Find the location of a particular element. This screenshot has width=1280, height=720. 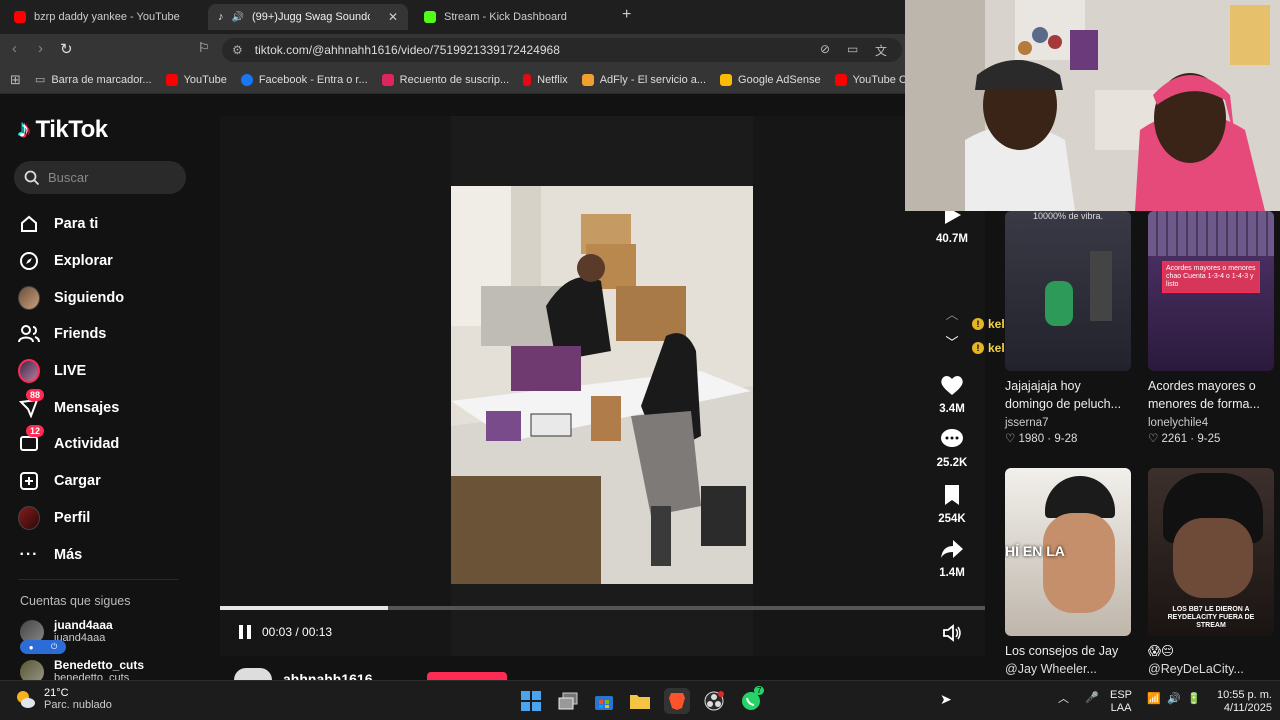

file-explorer-icon is located at coordinates (640, 701).